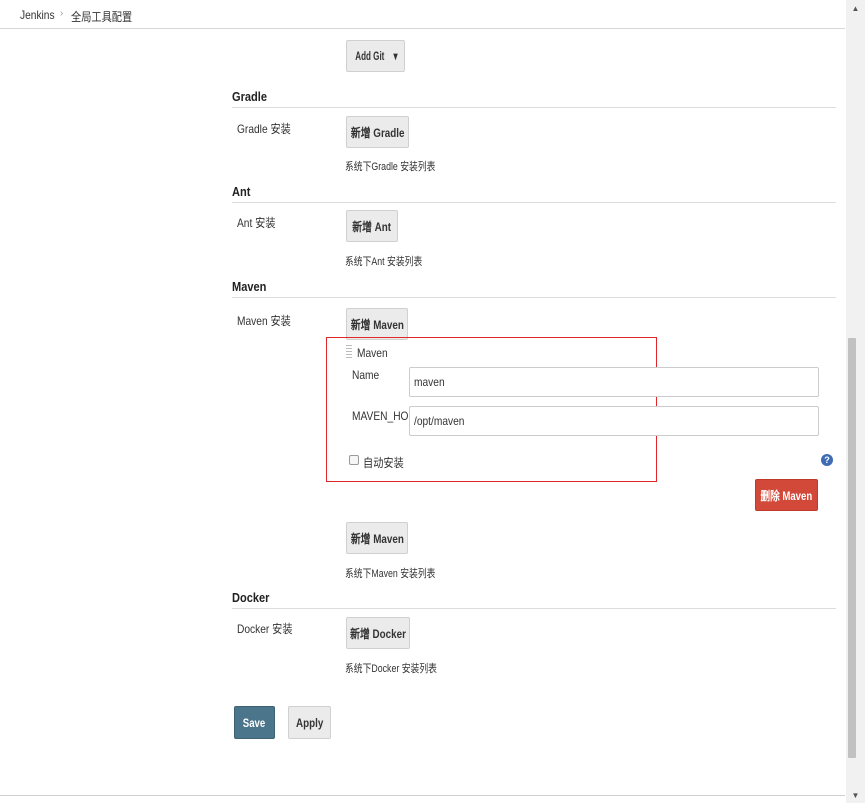  What do you see at coordinates (366, 375) in the screenshot?
I see `maven-name-label: Name` at bounding box center [366, 375].